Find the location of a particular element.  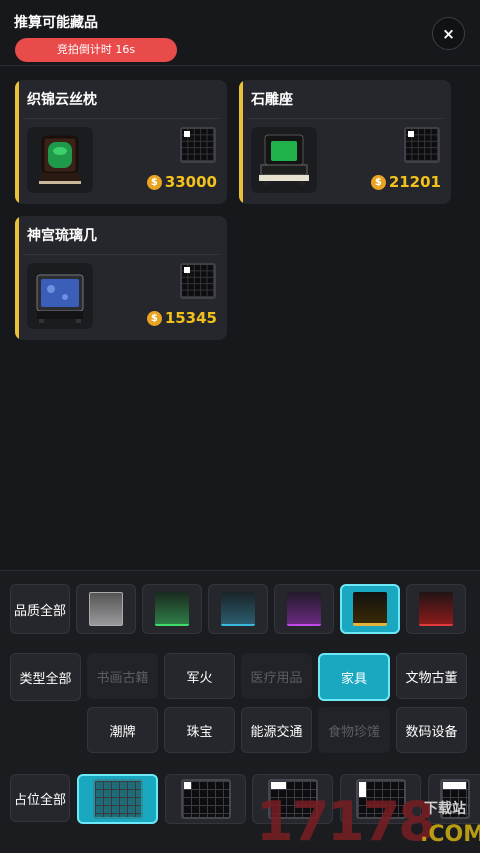

header: 推算可能藏品 竞拍倒计时 16s × is located at coordinates (240, 33).